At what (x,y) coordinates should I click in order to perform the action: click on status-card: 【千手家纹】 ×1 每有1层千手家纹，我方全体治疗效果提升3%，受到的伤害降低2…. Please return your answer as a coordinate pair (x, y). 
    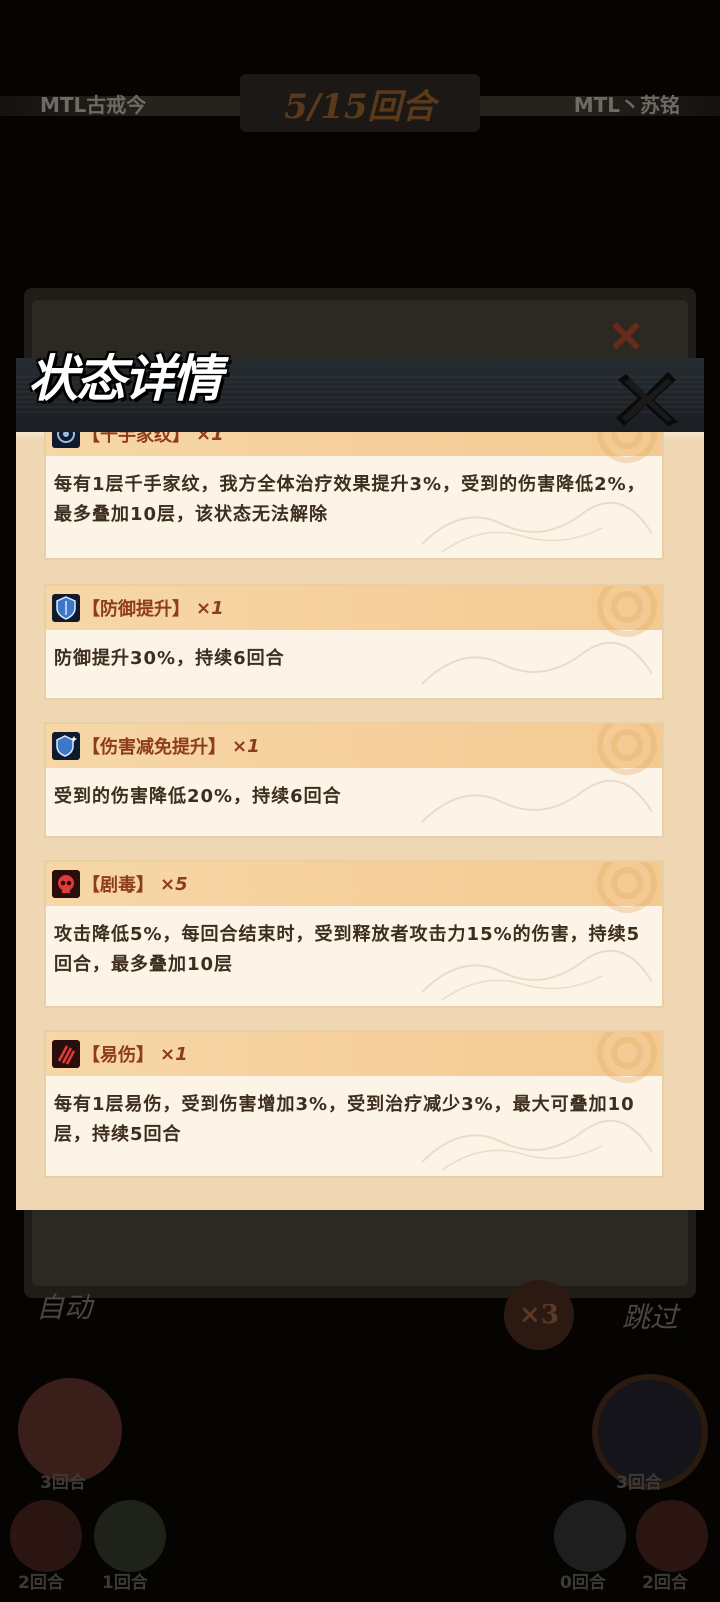
    Looking at the image, I should click on (354, 496).